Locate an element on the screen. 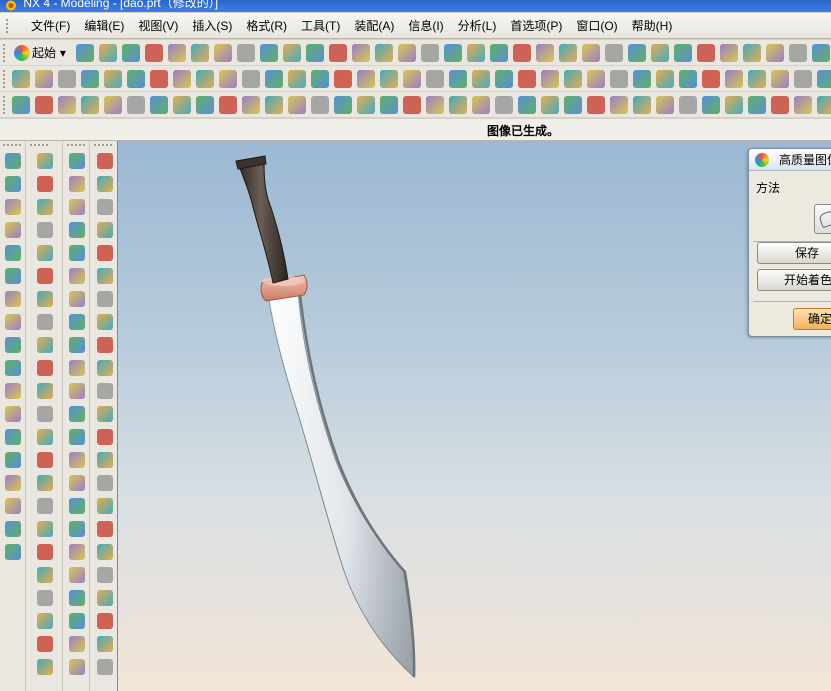  cut-icon is located at coordinates (13, 230).